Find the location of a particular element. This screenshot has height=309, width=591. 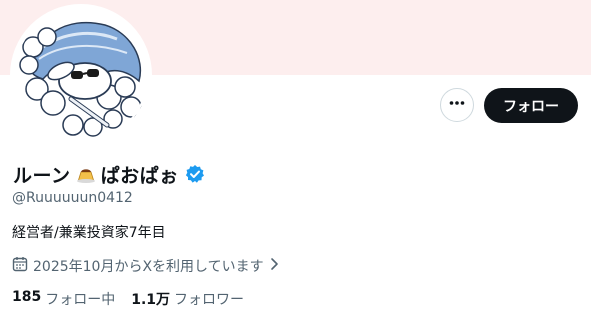

following-link: 185 フォロー中 is located at coordinates (63, 299).